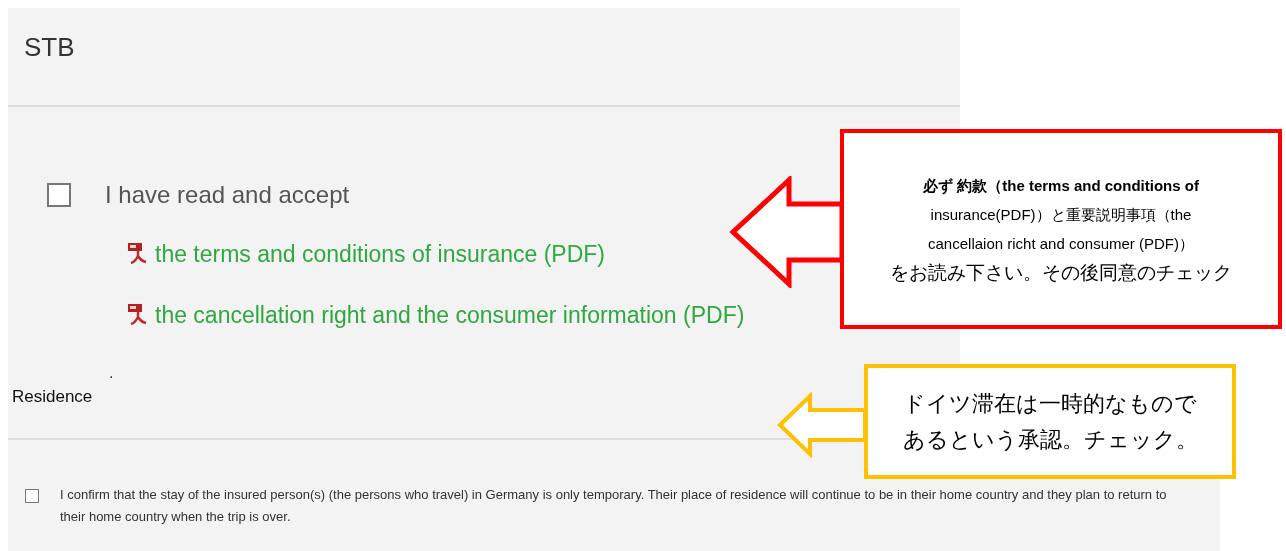 The image size is (1286, 551). Describe the element at coordinates (1050, 421) in the screenshot. I see `callout-text: ドイツ滞在は一時的なもので あるという承認。チェック。` at that location.